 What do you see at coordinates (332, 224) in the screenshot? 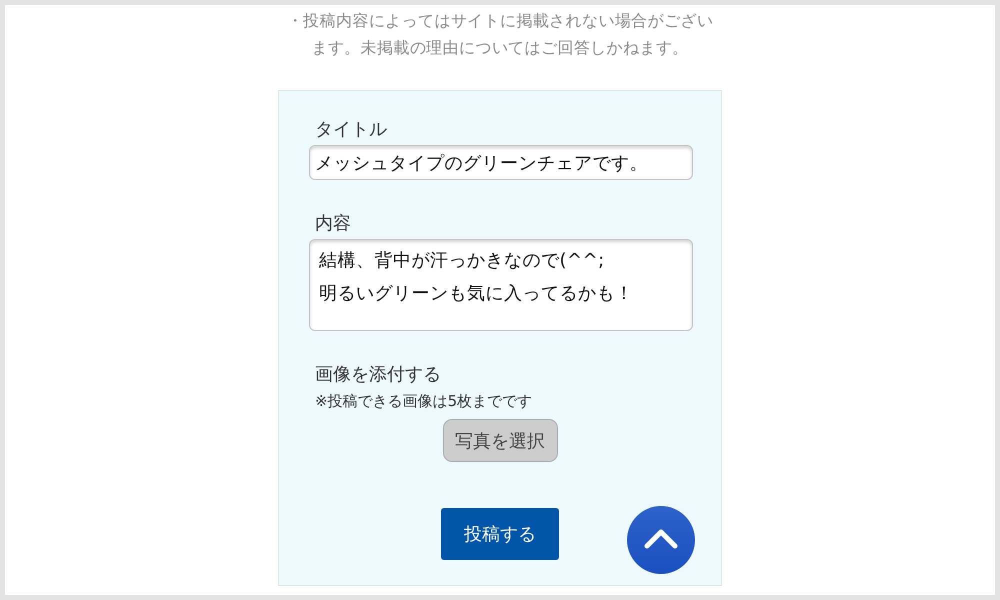
I see `field-label: 内容` at bounding box center [332, 224].